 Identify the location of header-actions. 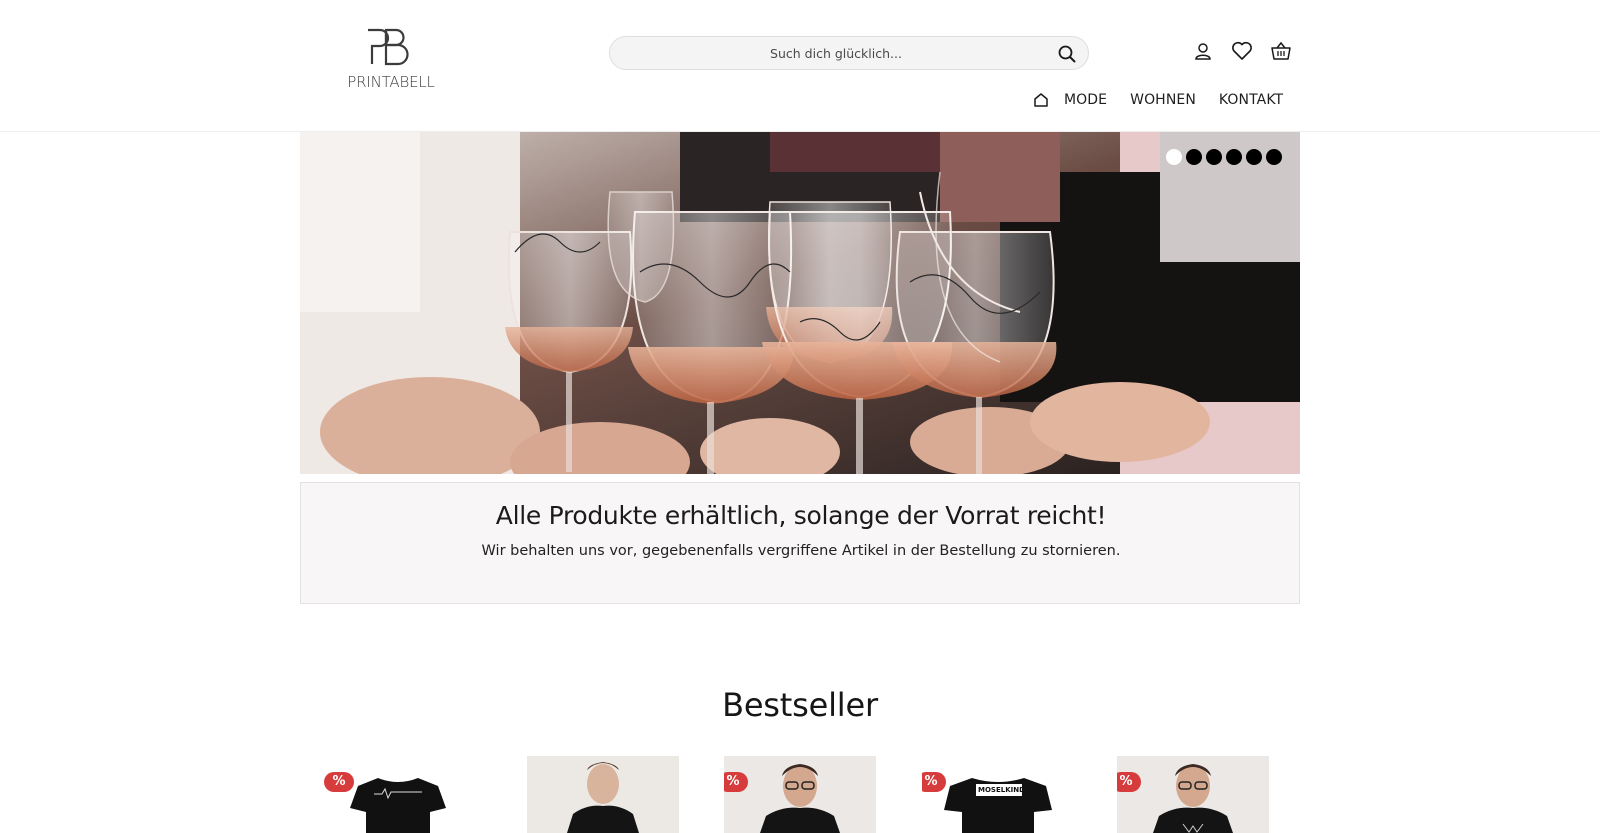
(1242, 52).